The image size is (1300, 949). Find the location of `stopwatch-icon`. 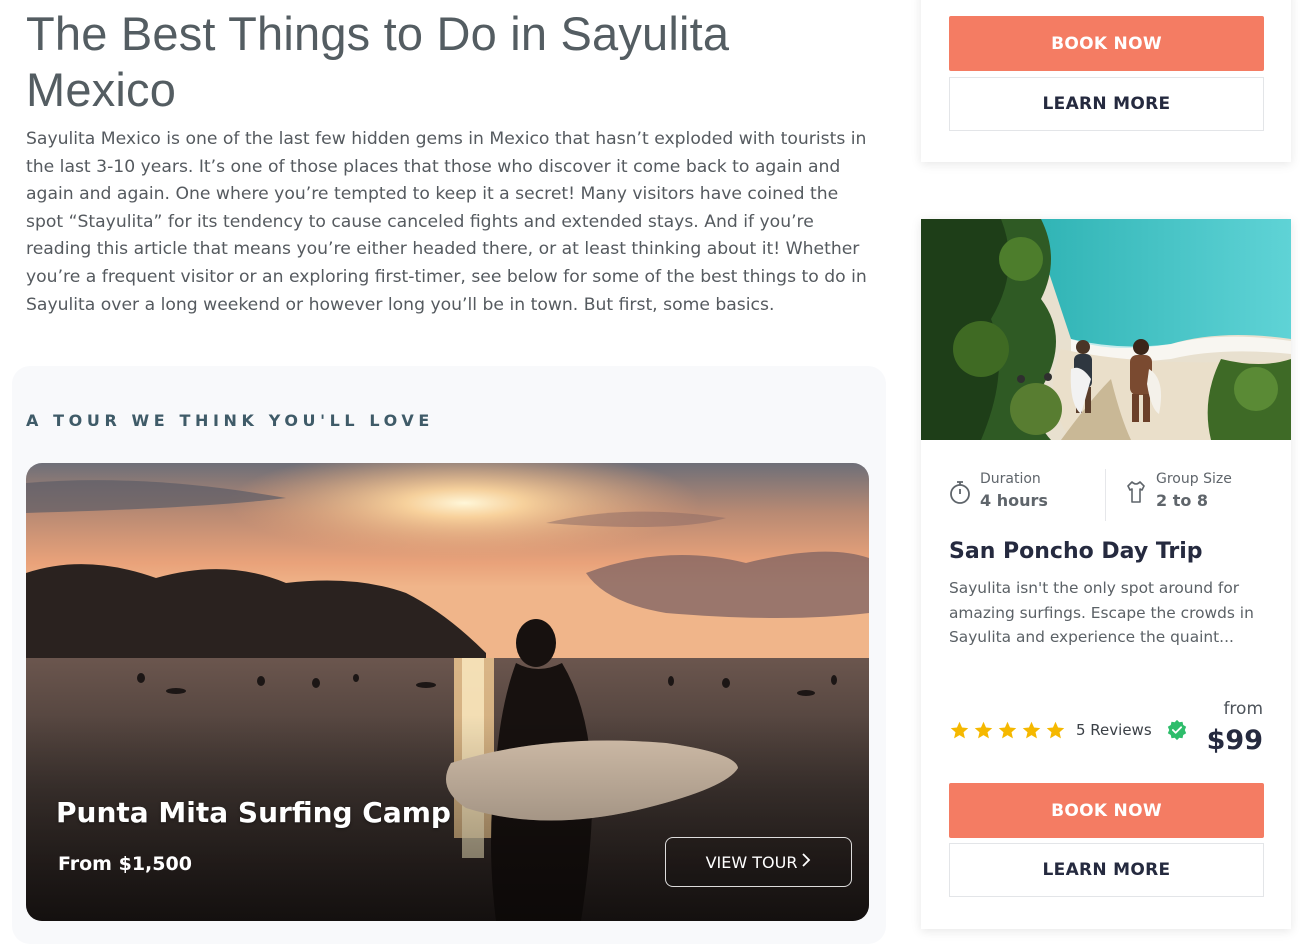

stopwatch-icon is located at coordinates (960, 492).